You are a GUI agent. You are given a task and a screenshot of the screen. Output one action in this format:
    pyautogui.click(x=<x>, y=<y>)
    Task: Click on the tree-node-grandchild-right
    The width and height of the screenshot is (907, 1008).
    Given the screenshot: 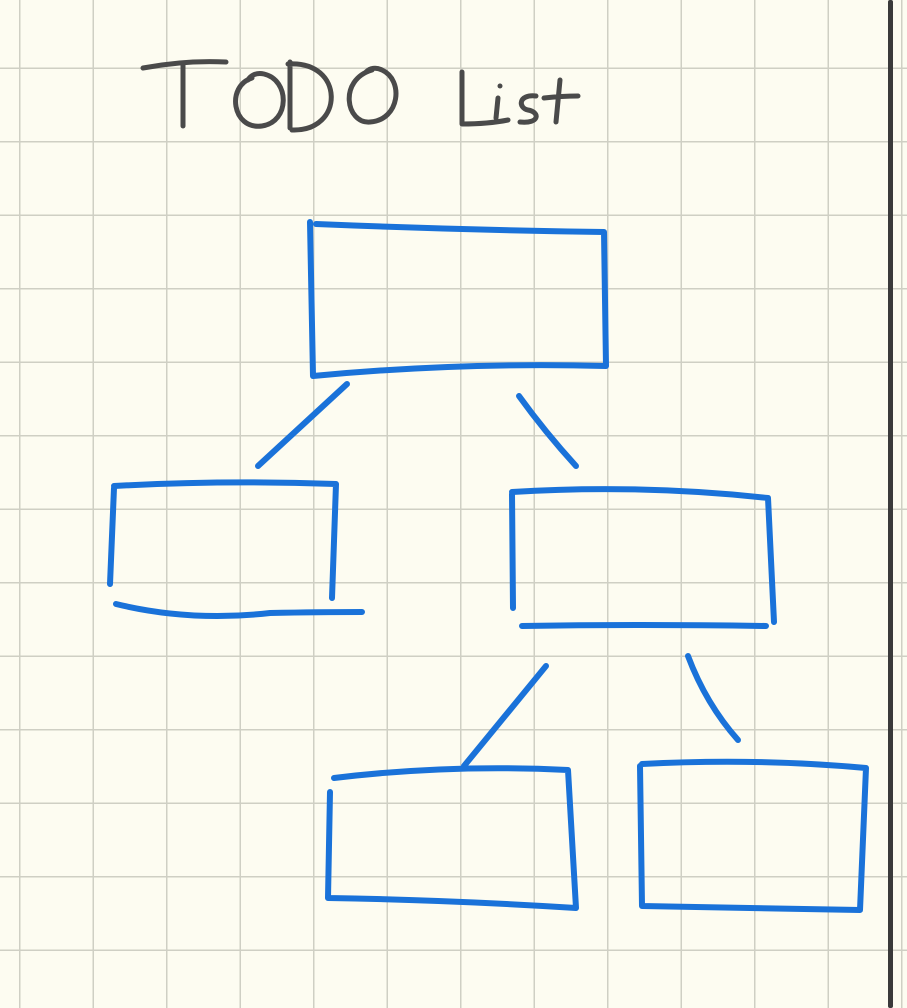 What is the action you would take?
    pyautogui.click(x=753, y=835)
    